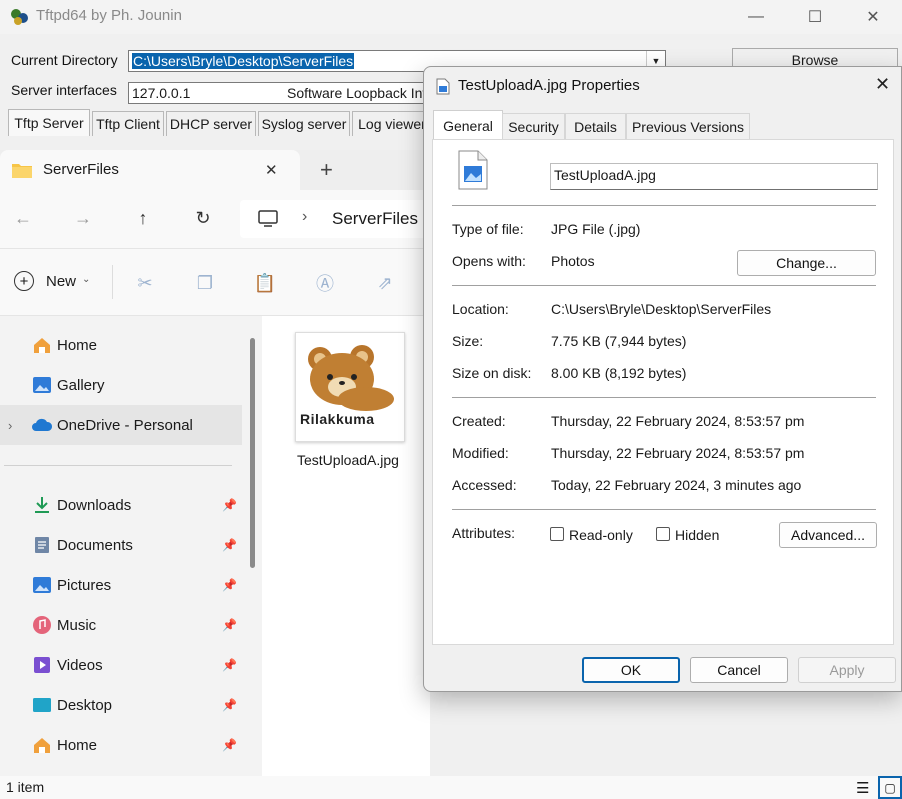 The image size is (902, 799). Describe the element at coordinates (121, 705) in the screenshot. I see `nav-item-desktop: Desktop 📌` at that location.